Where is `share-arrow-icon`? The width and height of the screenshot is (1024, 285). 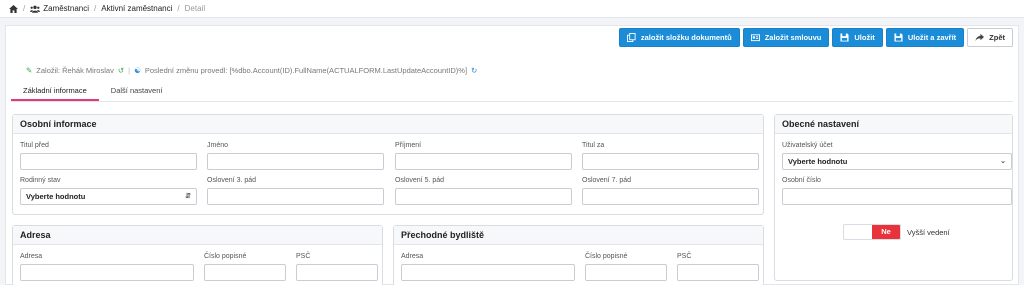 share-arrow-icon is located at coordinates (980, 37).